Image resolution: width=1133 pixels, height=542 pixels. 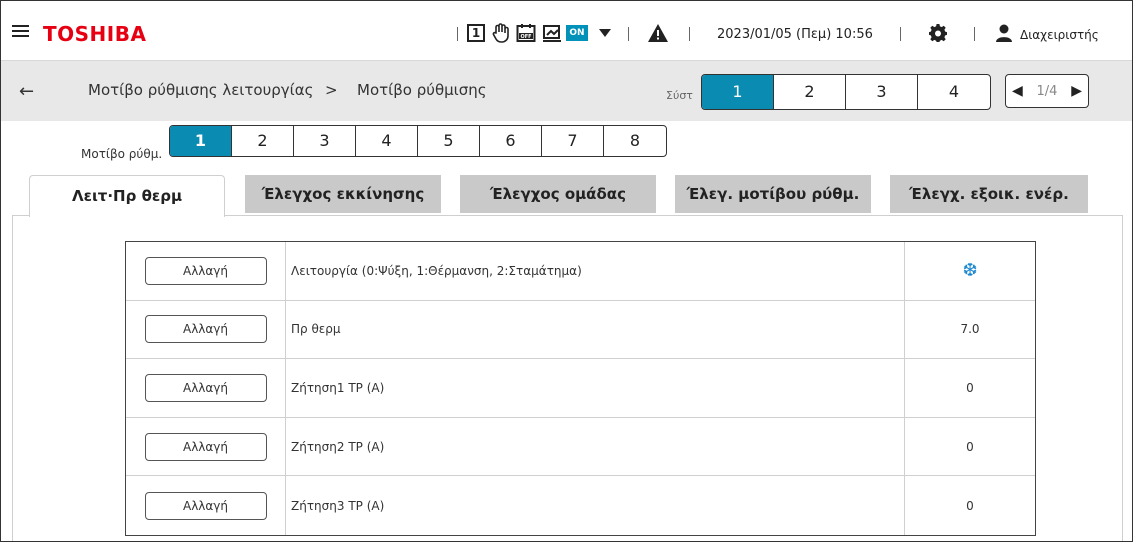 I want to click on system-tab-1: 1, so click(x=738, y=92).